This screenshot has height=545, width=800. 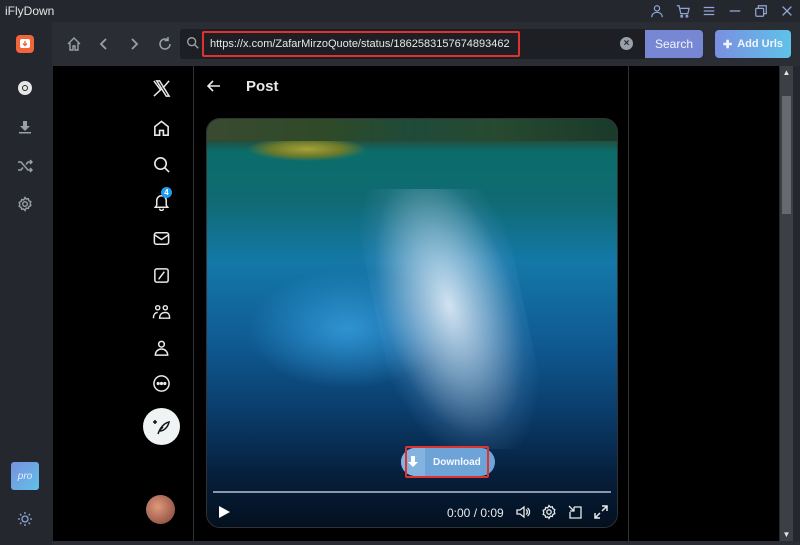 I want to click on convert-icon, so click(x=25, y=166).